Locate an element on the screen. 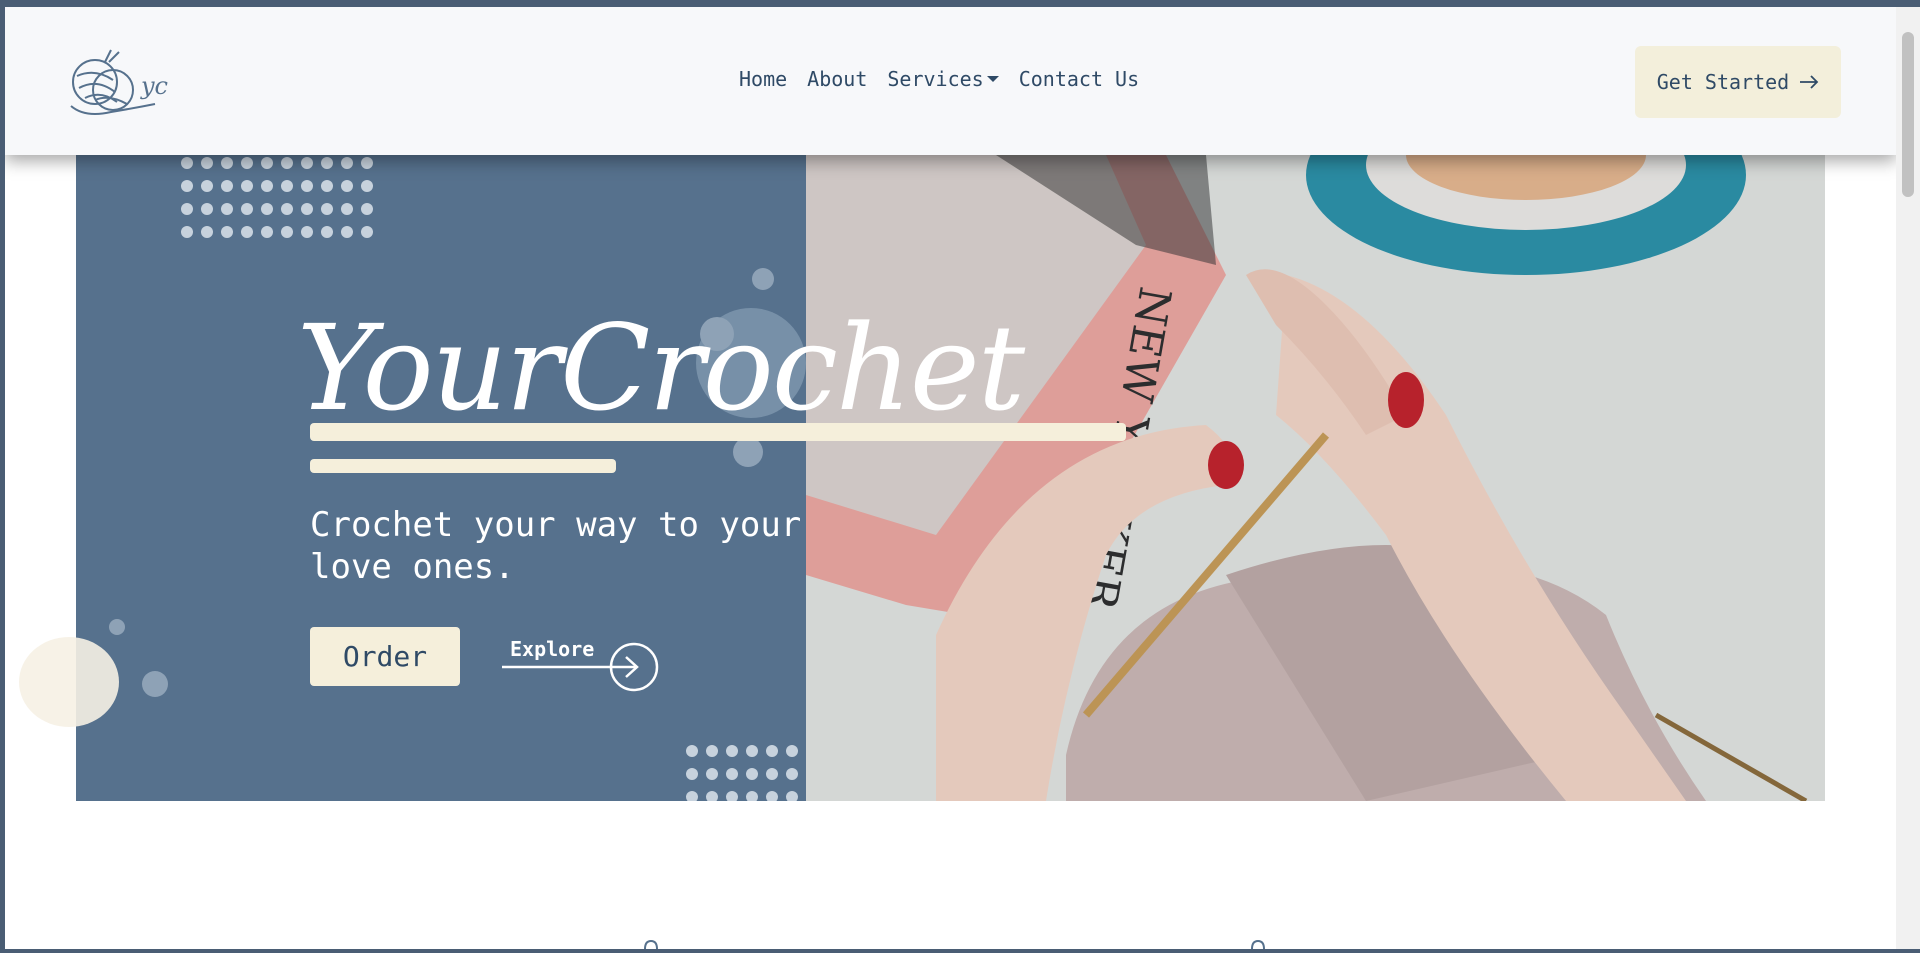  order-button: Order is located at coordinates (385, 656).